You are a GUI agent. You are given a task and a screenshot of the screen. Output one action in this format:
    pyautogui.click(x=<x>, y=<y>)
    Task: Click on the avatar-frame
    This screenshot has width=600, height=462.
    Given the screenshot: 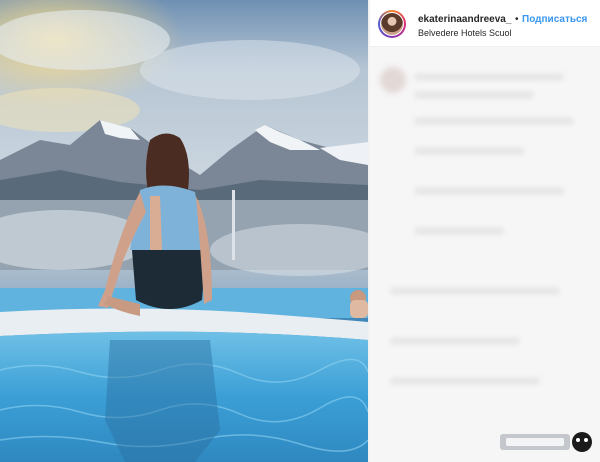 What is the action you would take?
    pyautogui.click(x=392, y=24)
    